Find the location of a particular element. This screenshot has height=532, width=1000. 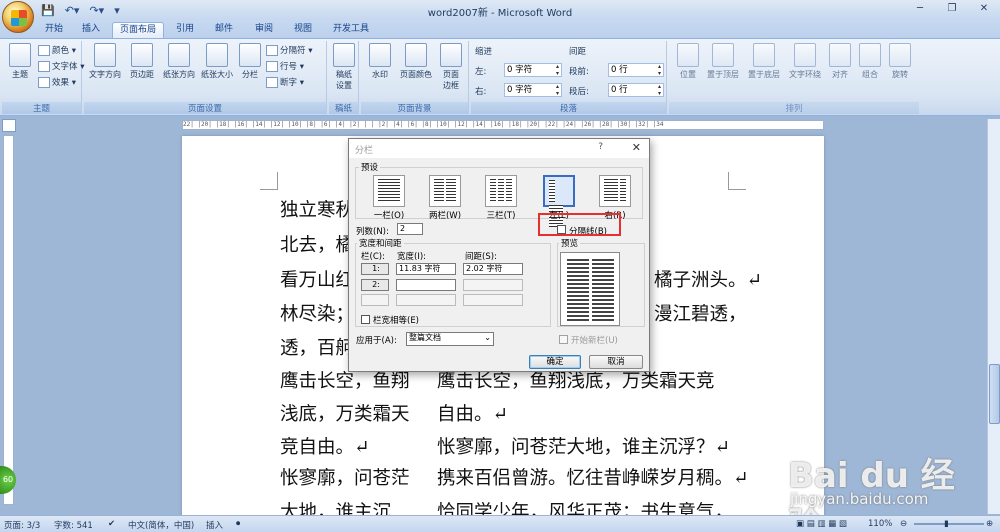

preset-right is located at coordinates (615, 191).